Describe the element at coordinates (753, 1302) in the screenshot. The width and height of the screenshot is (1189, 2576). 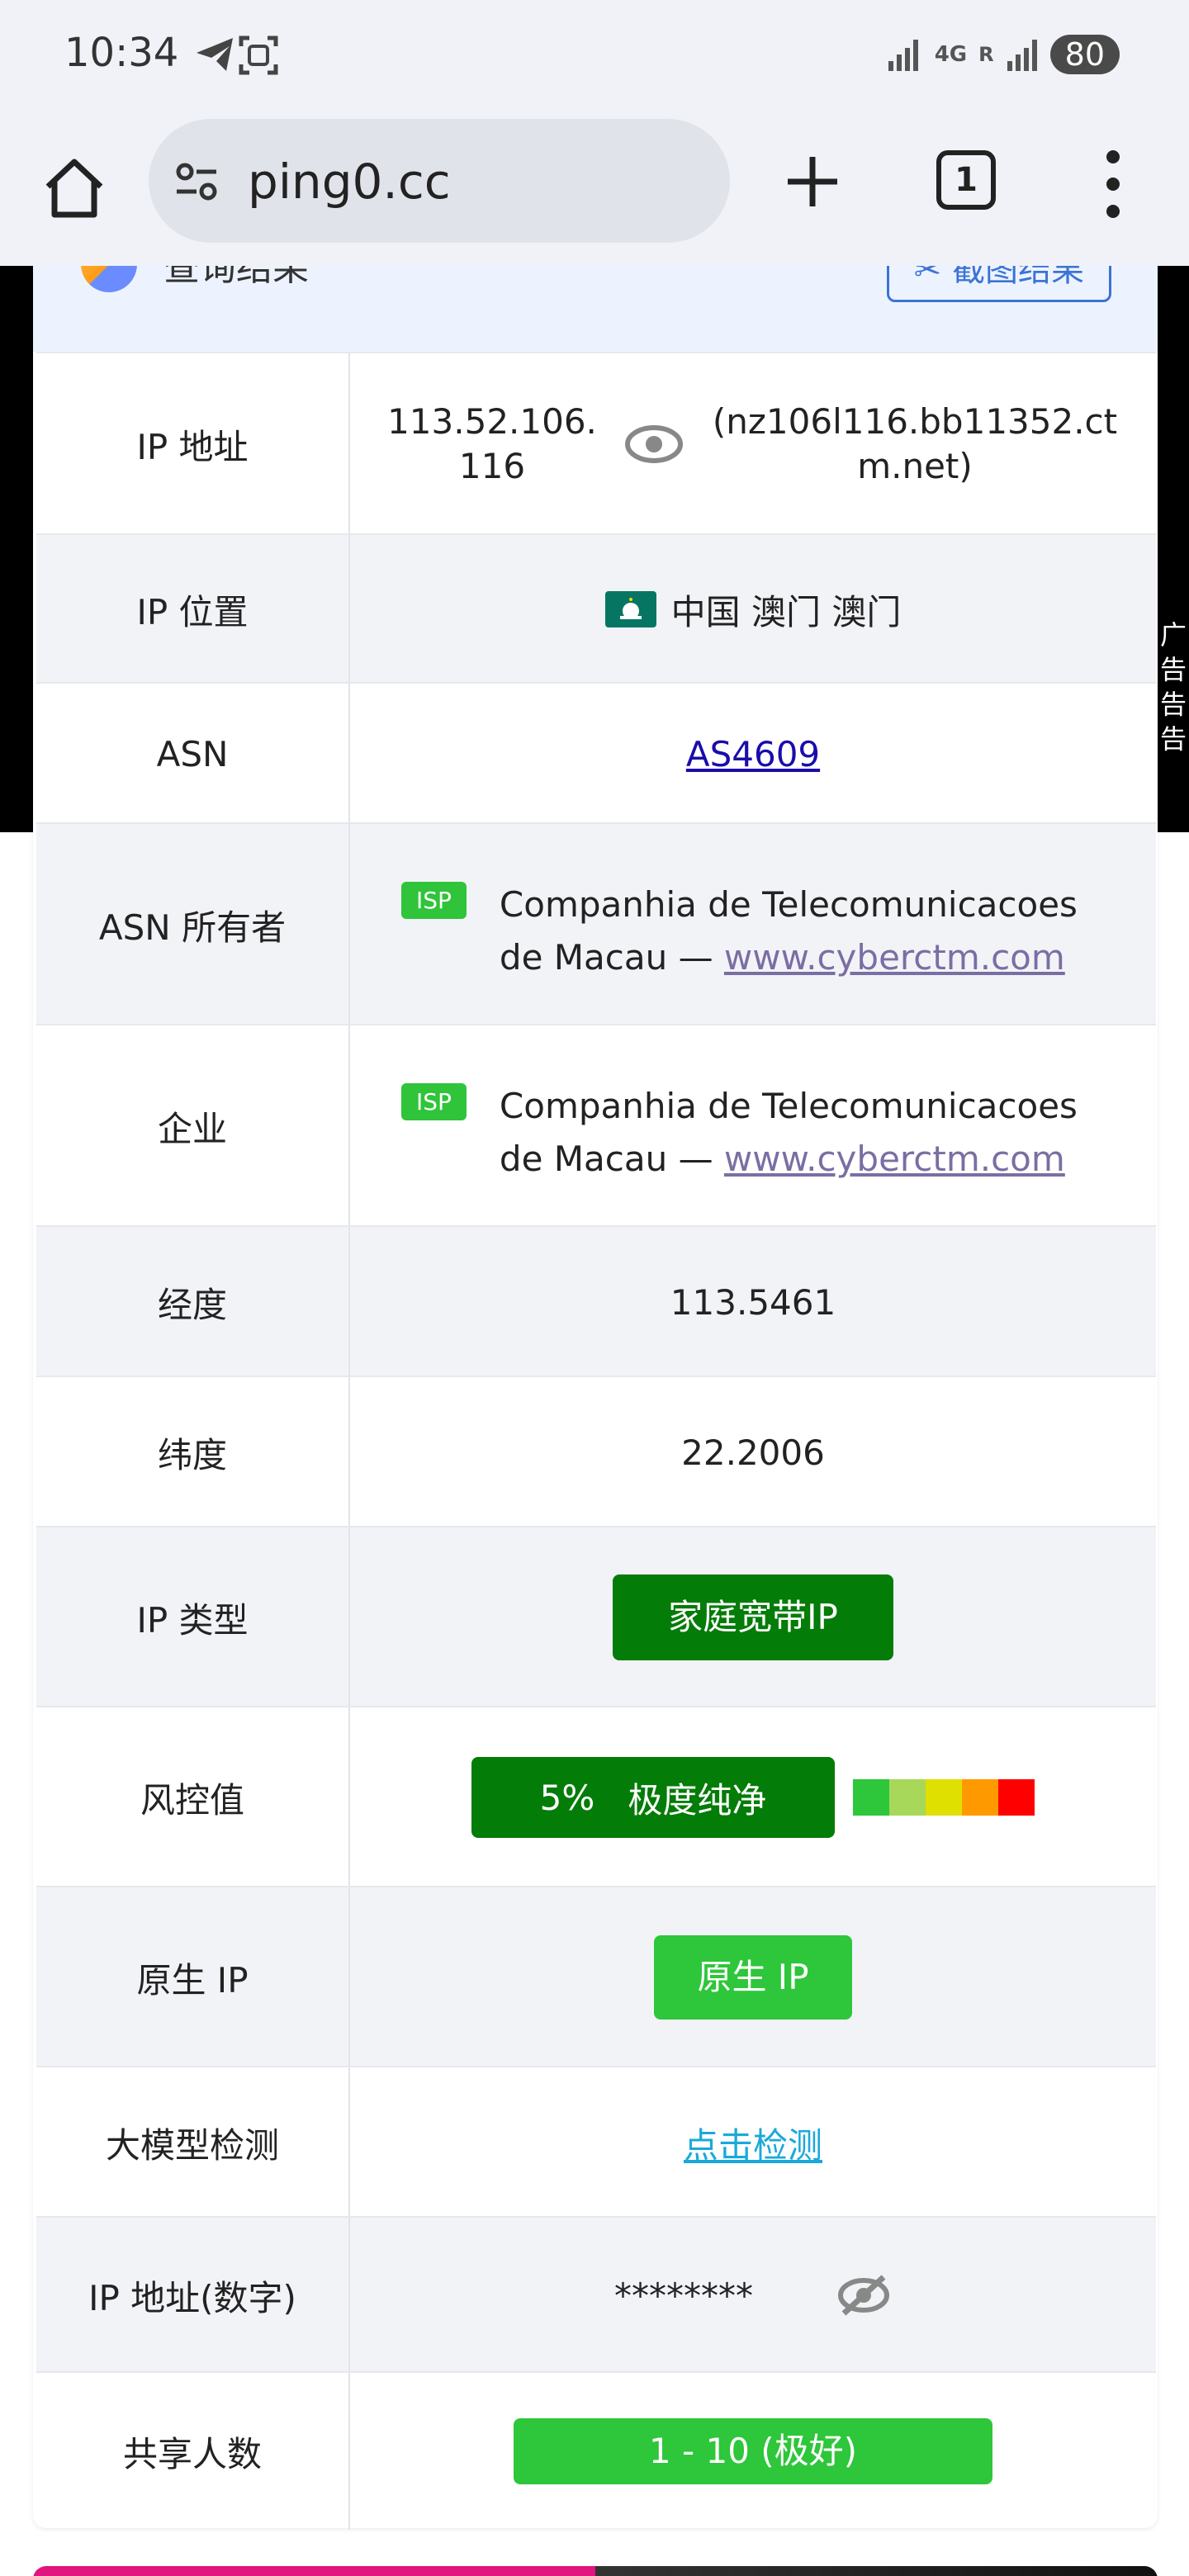
I see `longitude-value: 113.5461` at that location.